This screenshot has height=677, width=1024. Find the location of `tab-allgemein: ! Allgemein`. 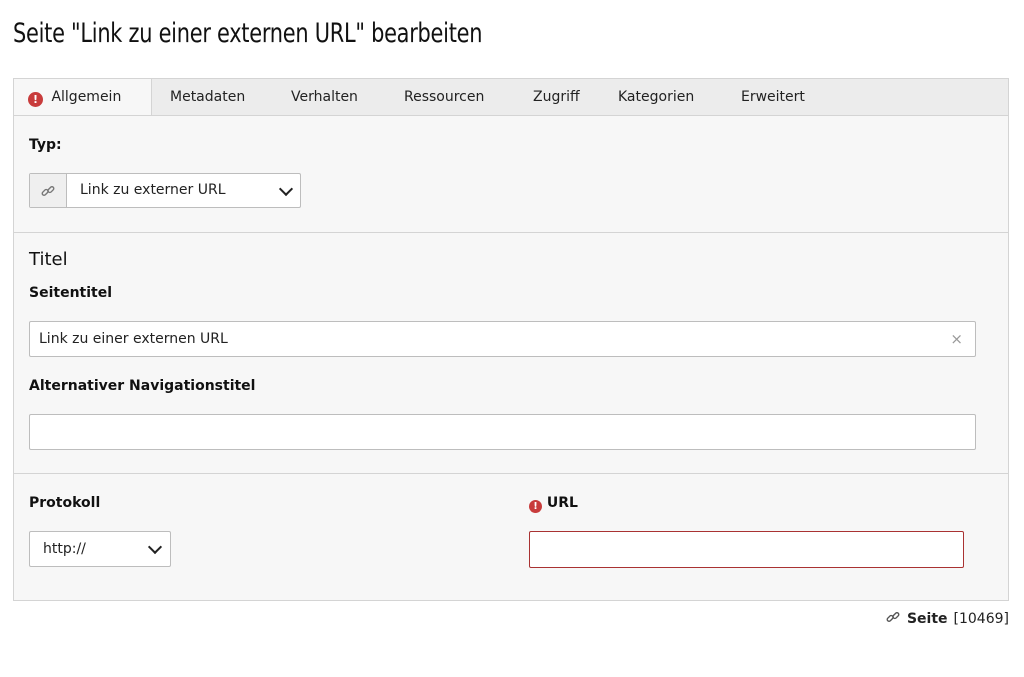

tab-allgemein: ! Allgemein is located at coordinates (83, 98).